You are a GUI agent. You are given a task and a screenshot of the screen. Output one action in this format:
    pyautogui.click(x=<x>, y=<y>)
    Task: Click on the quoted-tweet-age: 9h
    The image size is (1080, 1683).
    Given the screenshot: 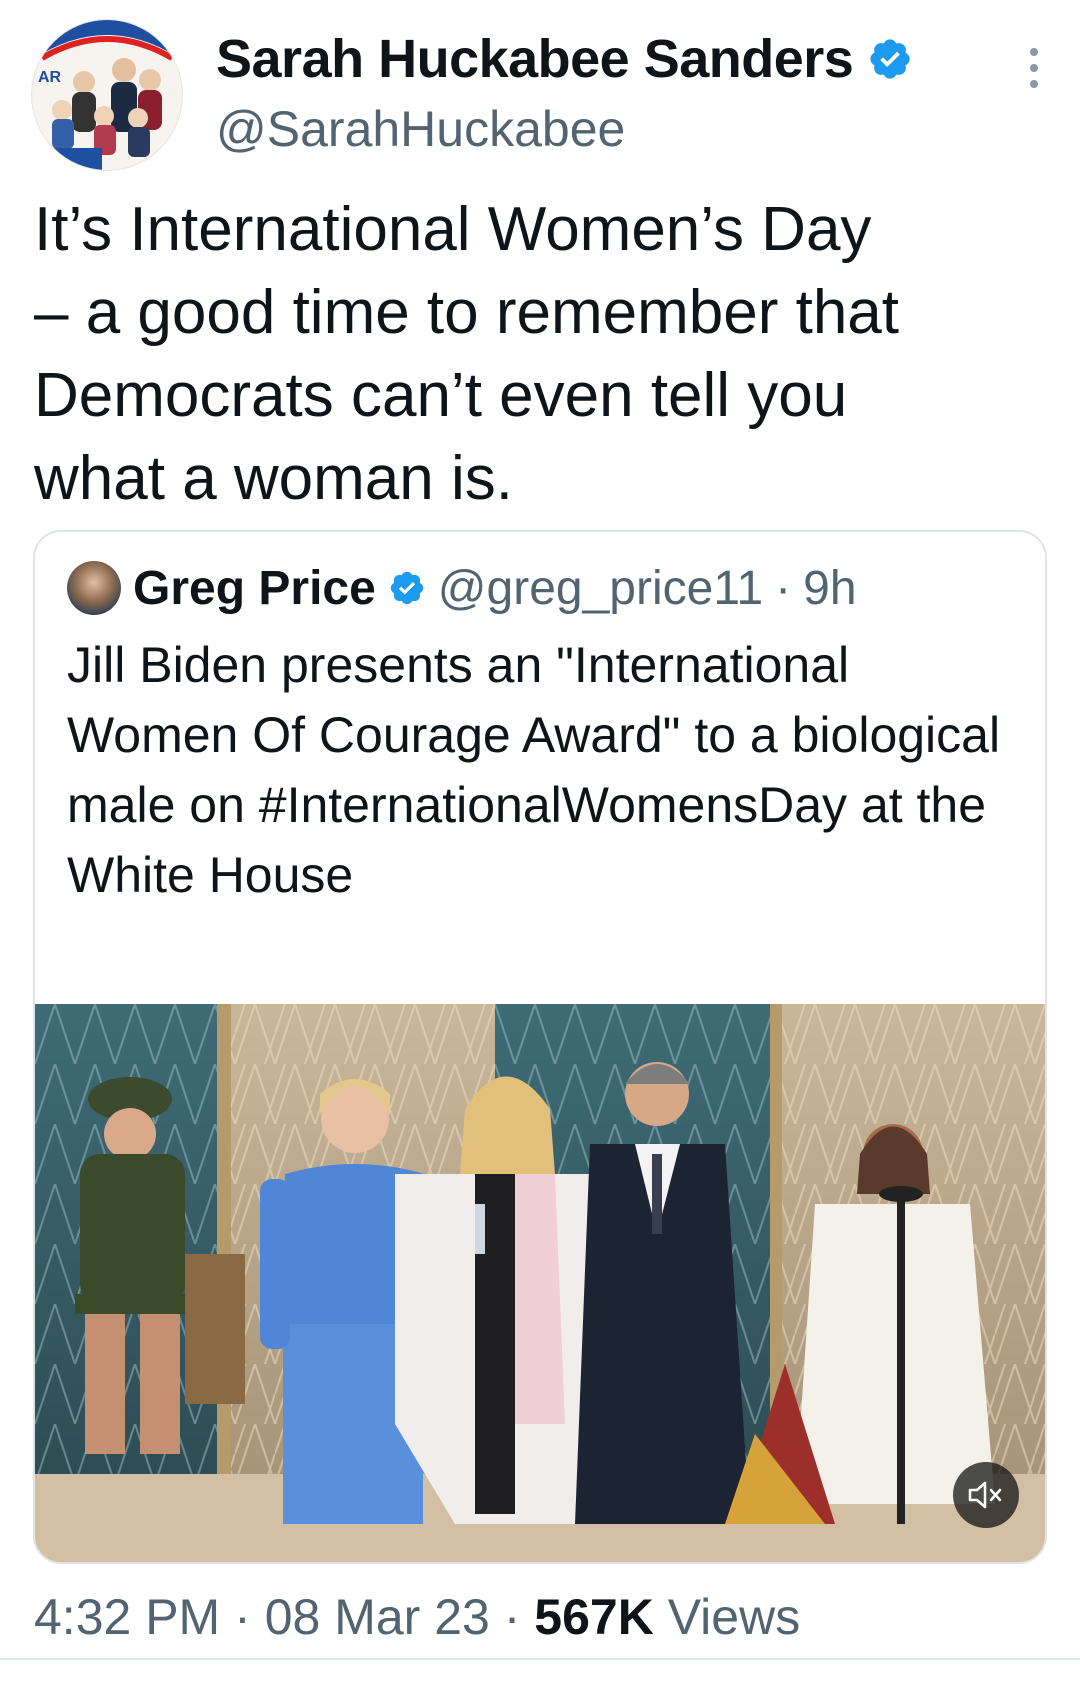 What is the action you would take?
    pyautogui.click(x=829, y=588)
    